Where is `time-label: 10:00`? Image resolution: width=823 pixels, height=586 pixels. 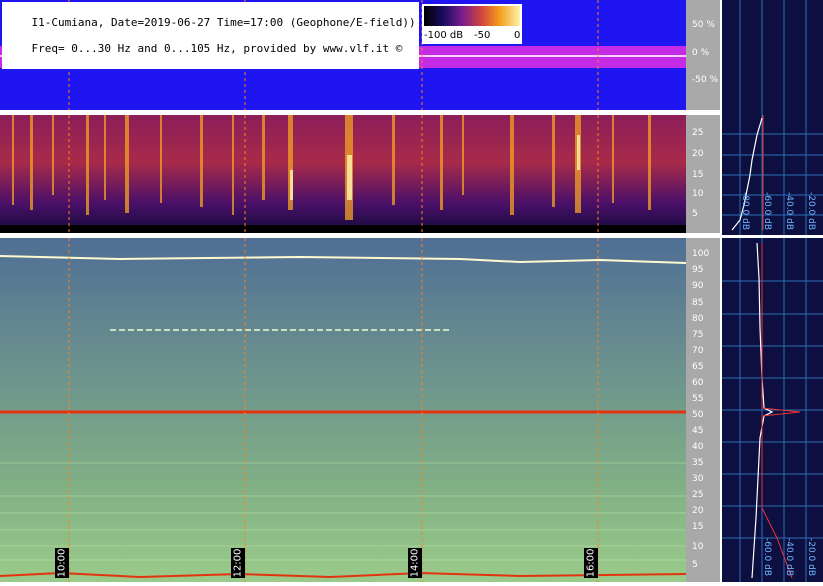 time-label: 10:00 is located at coordinates (62, 563).